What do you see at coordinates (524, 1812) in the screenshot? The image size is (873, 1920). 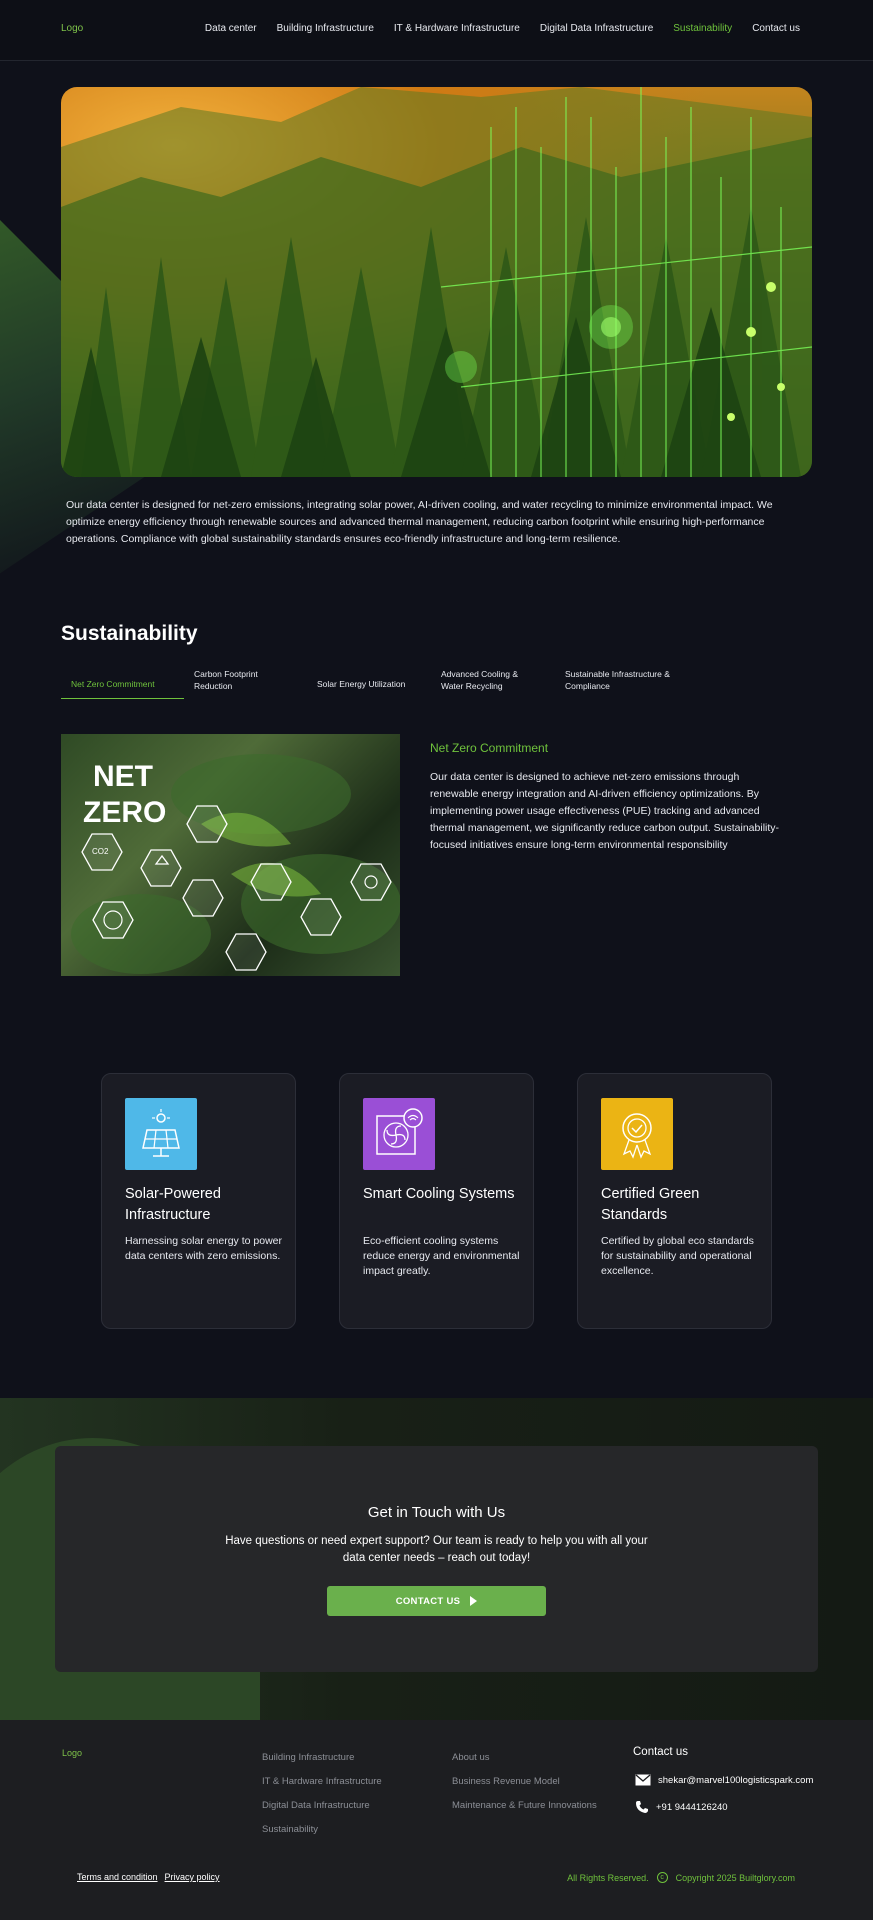 I see `footer-link: Maintenance & Future Innovations` at bounding box center [524, 1812].